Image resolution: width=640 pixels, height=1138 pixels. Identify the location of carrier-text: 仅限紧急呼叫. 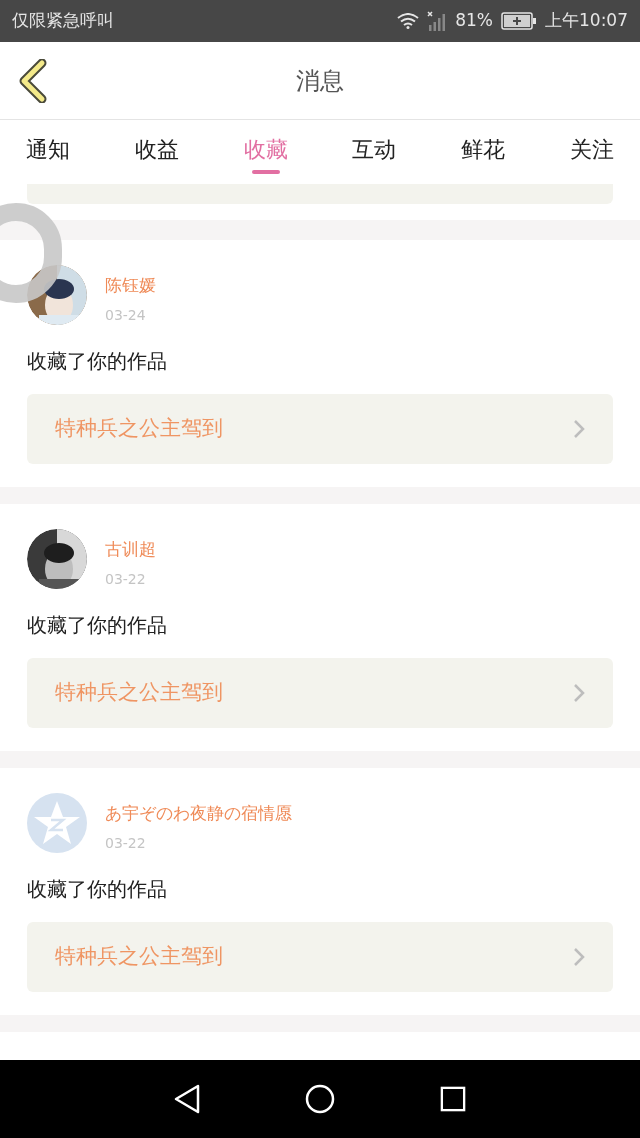
(63, 21).